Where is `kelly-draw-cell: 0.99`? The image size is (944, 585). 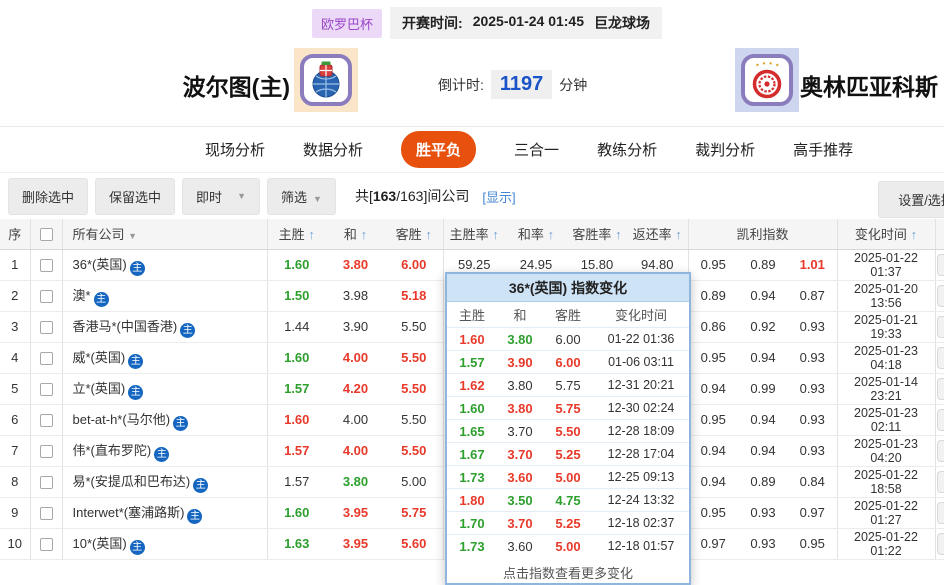
kelly-draw-cell: 0.99 is located at coordinates (763, 389).